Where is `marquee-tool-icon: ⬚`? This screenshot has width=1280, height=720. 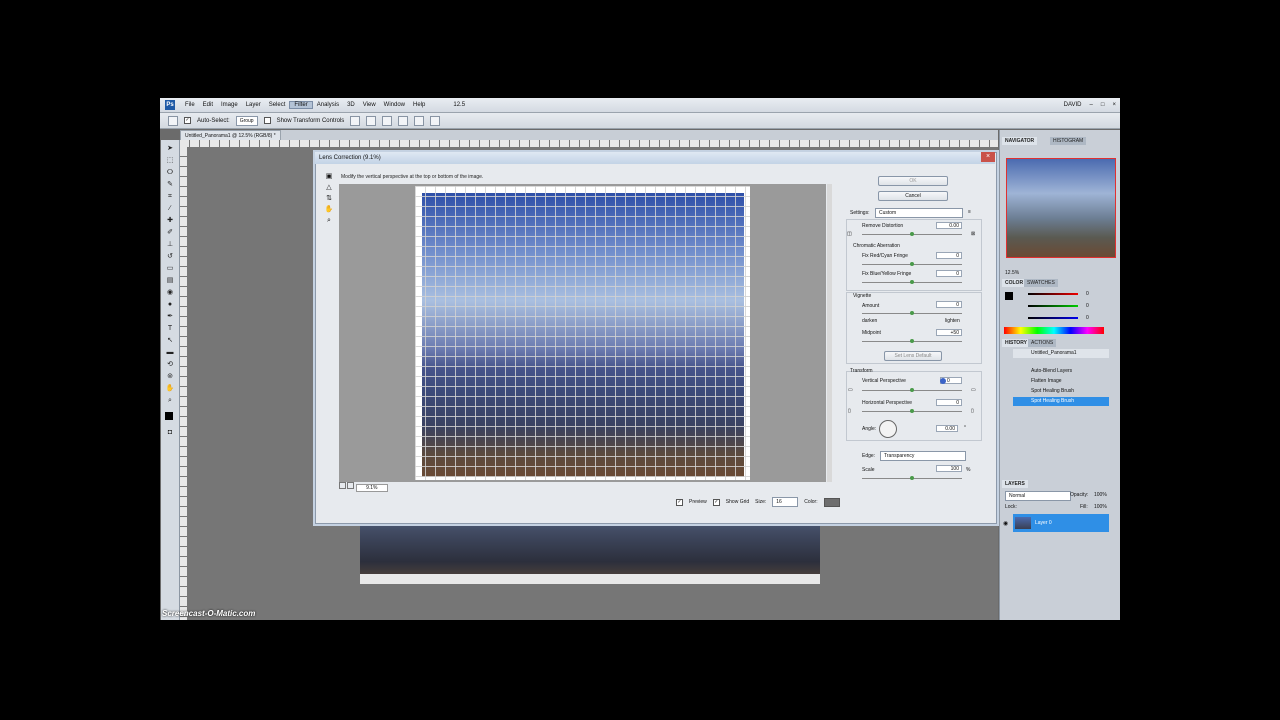
marquee-tool-icon: ⬚ is located at coordinates (170, 160).